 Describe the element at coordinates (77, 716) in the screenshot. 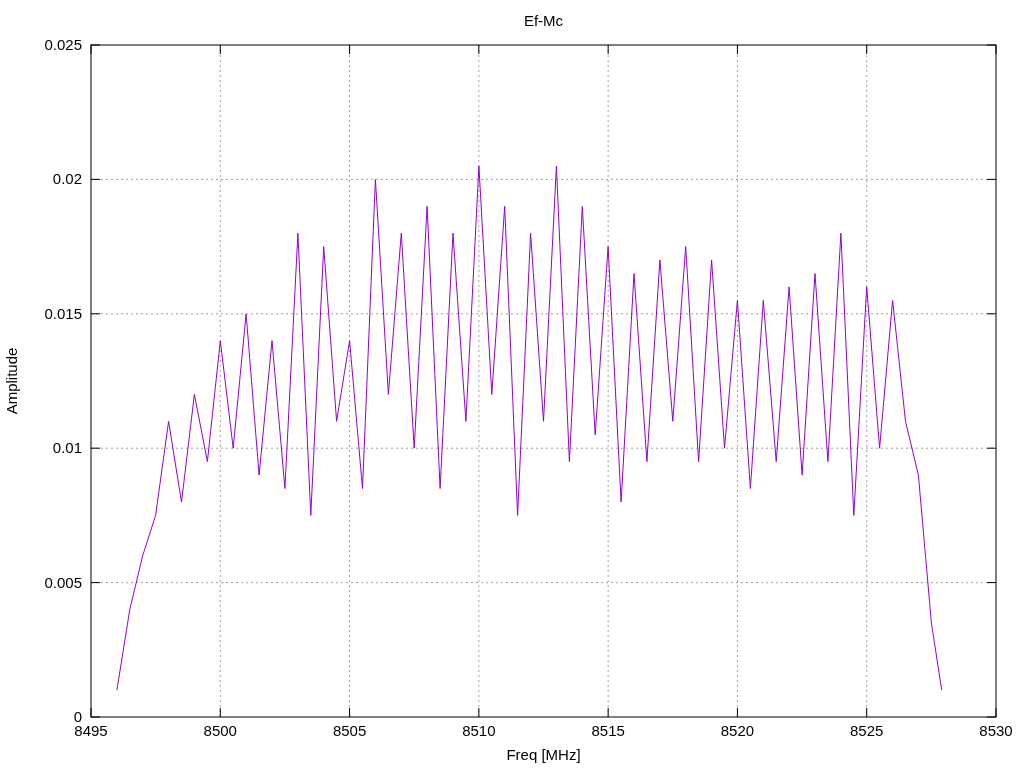

I see `tick-label: 0` at that location.